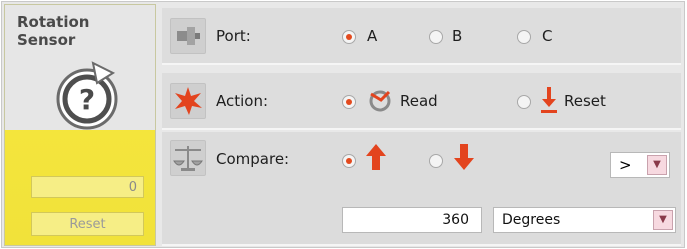 The height and width of the screenshot is (249, 687). What do you see at coordinates (188, 36) in the screenshot?
I see `port-icon` at bounding box center [188, 36].